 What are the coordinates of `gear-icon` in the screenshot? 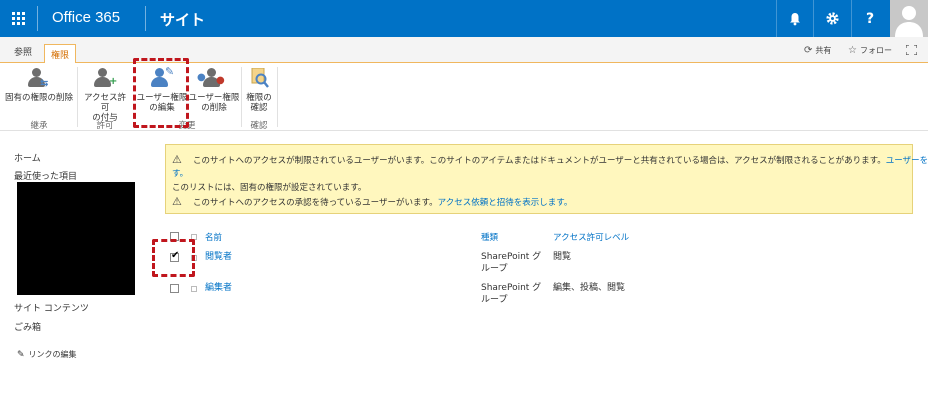 It's located at (832, 18).